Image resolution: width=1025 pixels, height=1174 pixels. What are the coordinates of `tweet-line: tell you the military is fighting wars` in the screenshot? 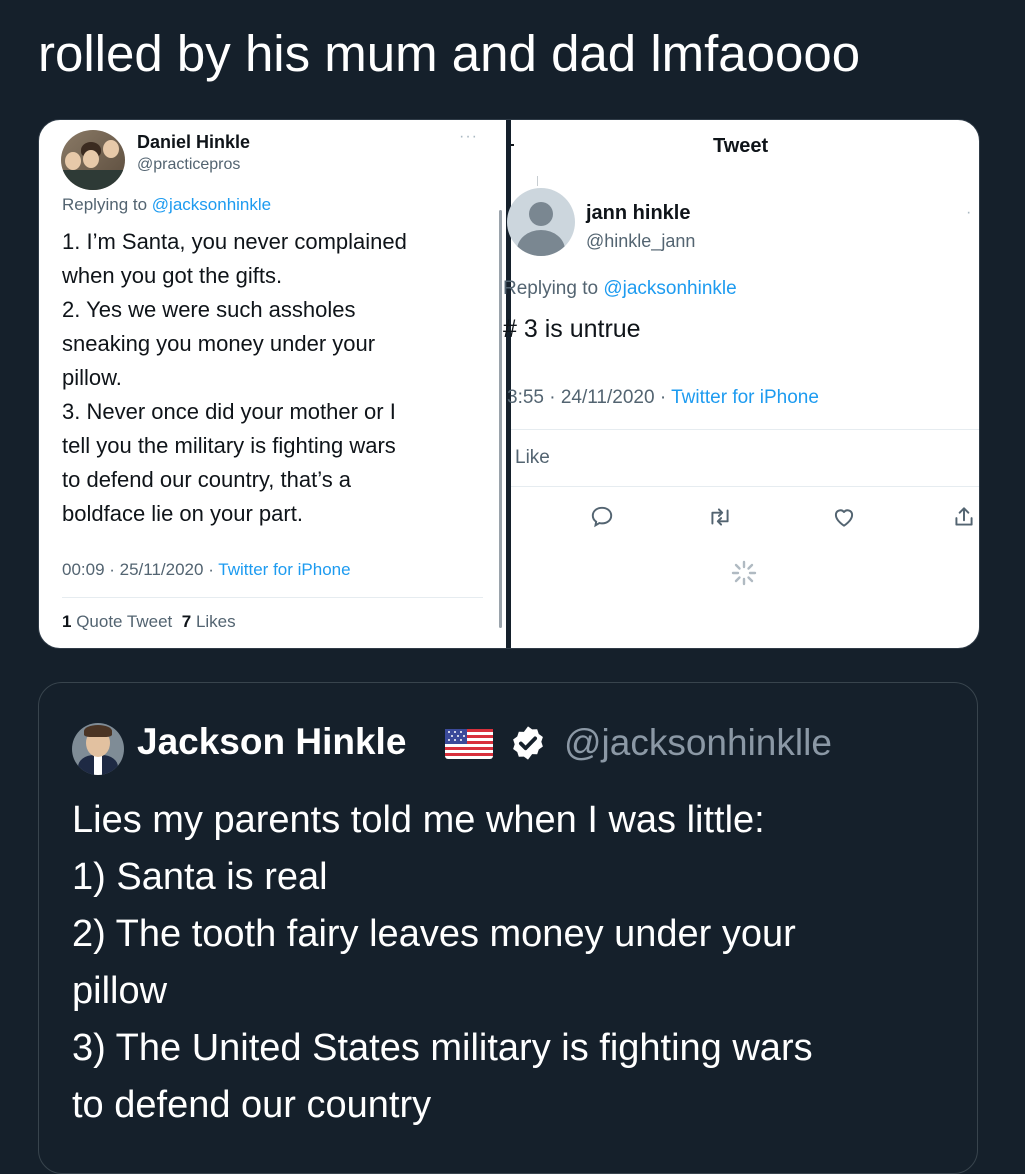 It's located at (229, 445).